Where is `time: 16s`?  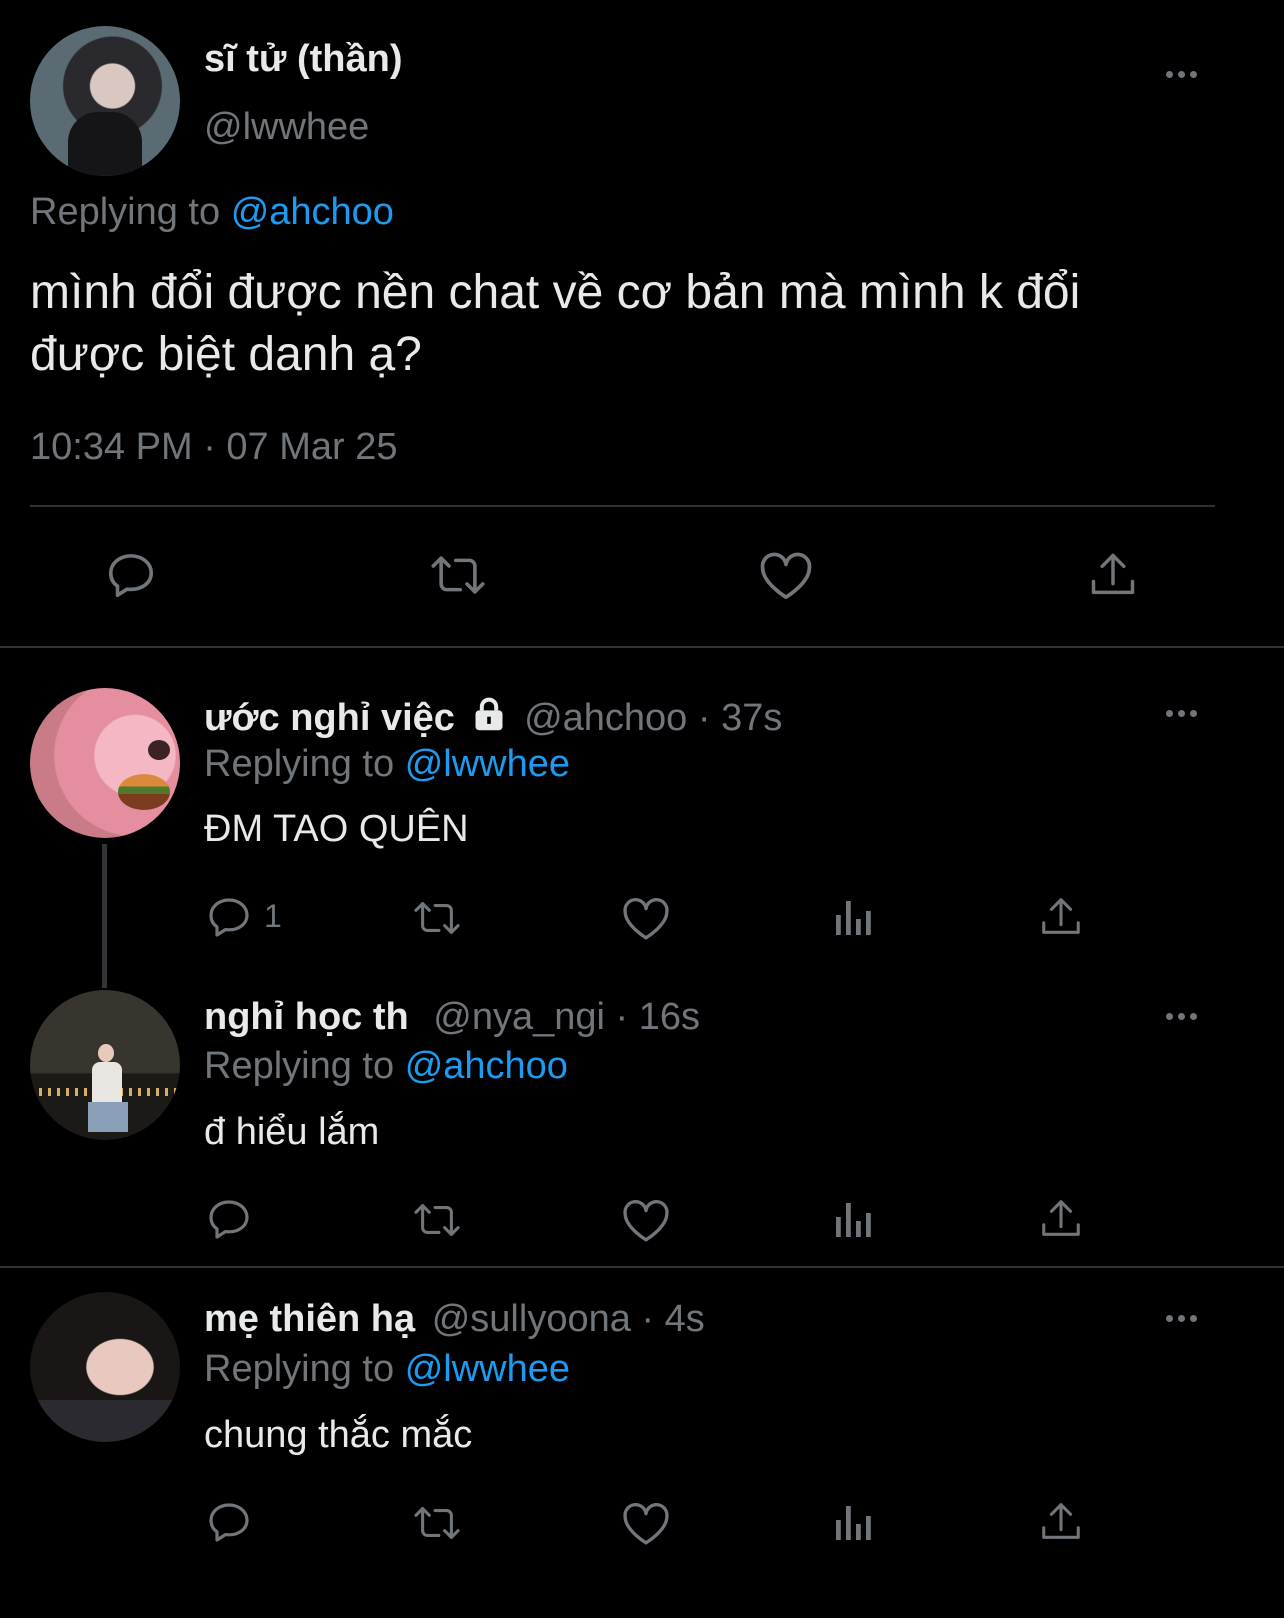
time: 16s is located at coordinates (669, 1017).